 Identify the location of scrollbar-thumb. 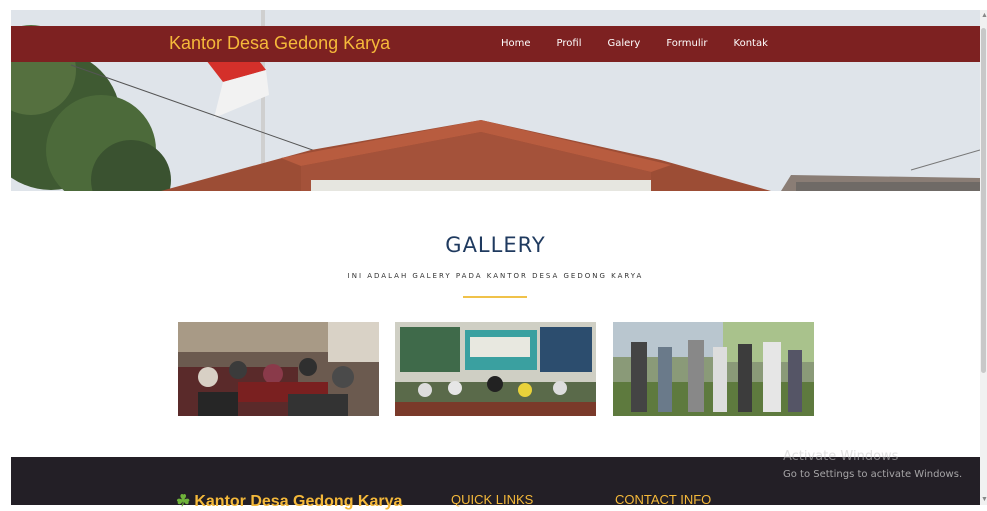
(983, 200).